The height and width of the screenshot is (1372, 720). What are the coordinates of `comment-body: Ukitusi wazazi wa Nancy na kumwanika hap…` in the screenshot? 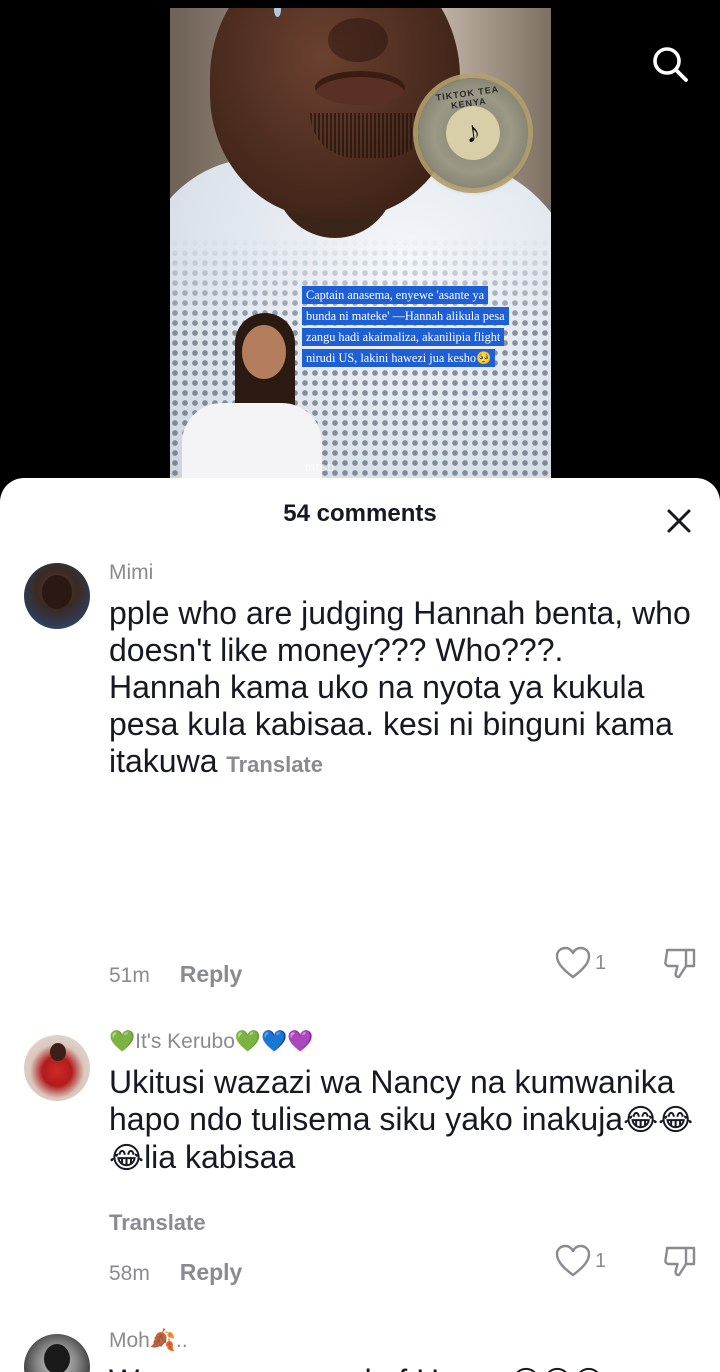 It's located at (392, 1101).